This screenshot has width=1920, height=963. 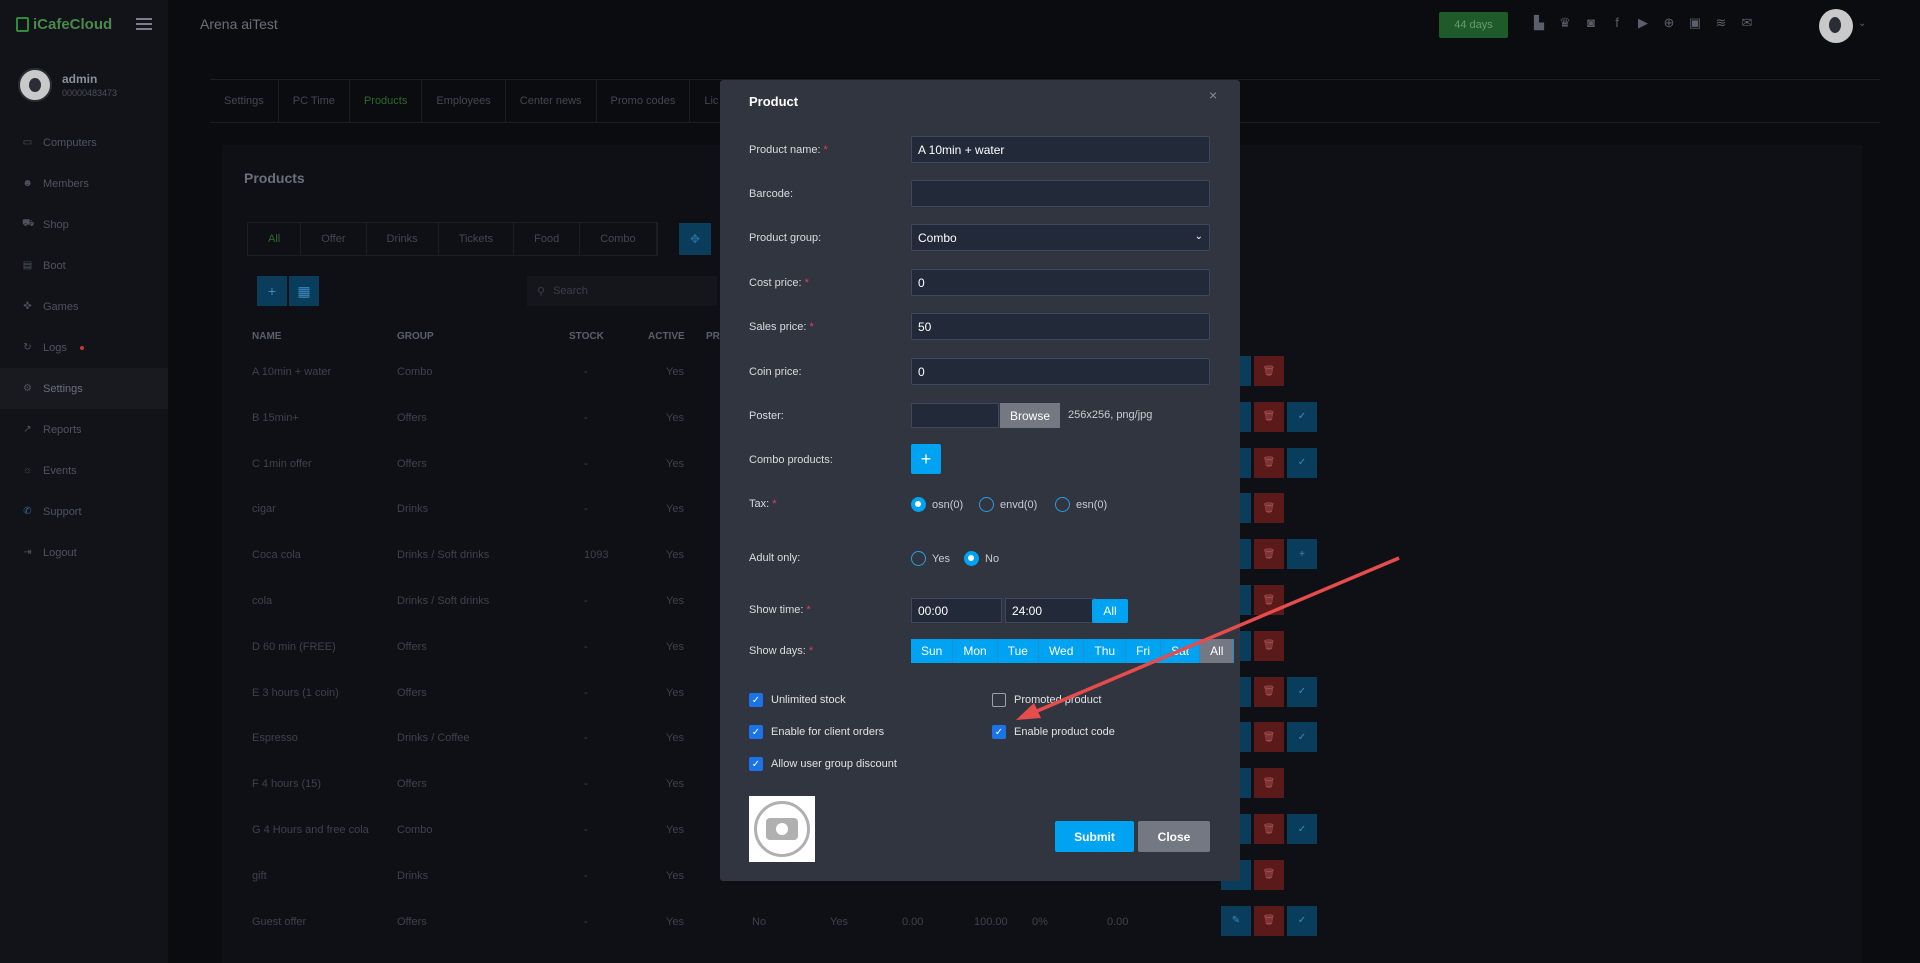 What do you see at coordinates (1060, 326) in the screenshot?
I see `sales-price-input: 50` at bounding box center [1060, 326].